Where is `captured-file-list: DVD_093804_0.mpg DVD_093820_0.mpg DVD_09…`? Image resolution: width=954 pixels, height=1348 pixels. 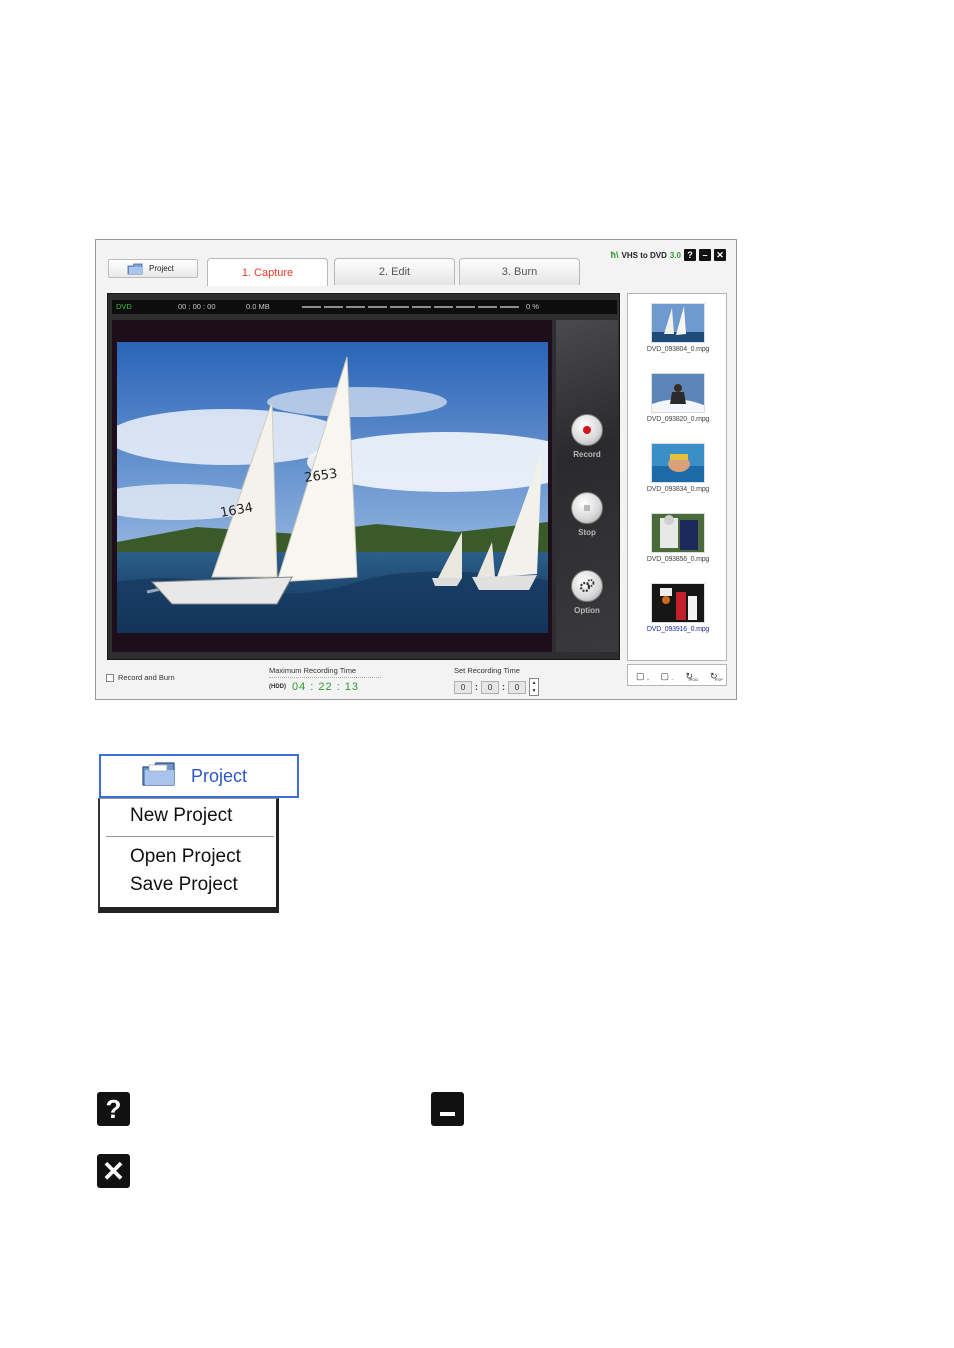 captured-file-list: DVD_093804_0.mpg DVD_093820_0.mpg DVD_09… is located at coordinates (677, 477).